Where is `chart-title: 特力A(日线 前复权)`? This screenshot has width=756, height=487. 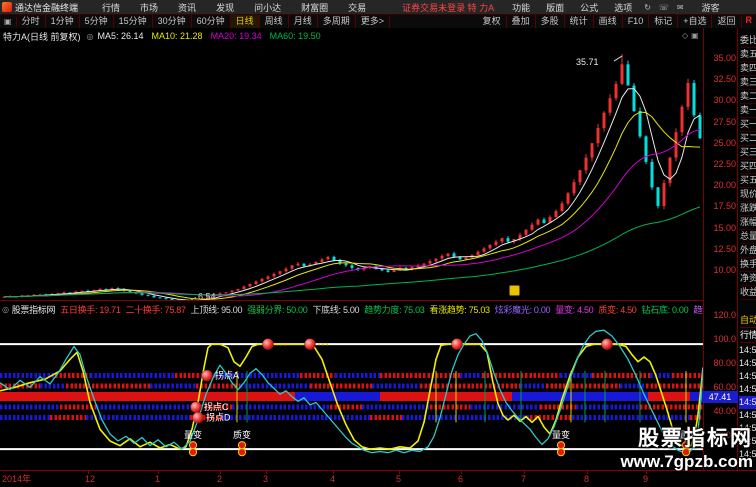 chart-title: 特力A(日线 前复权) is located at coordinates (42, 36).